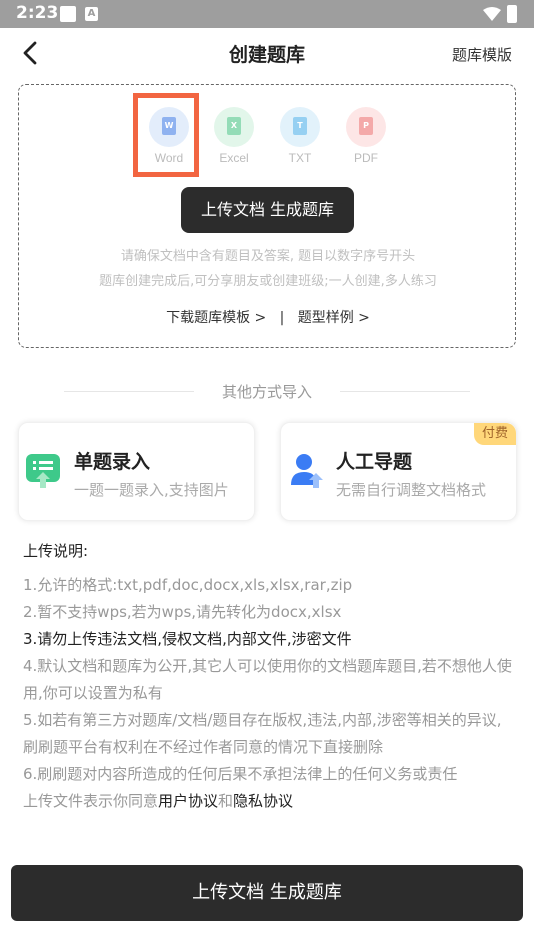 The width and height of the screenshot is (534, 950). What do you see at coordinates (188, 801) in the screenshot?
I see `user-agreement-link: 用户协议` at bounding box center [188, 801].